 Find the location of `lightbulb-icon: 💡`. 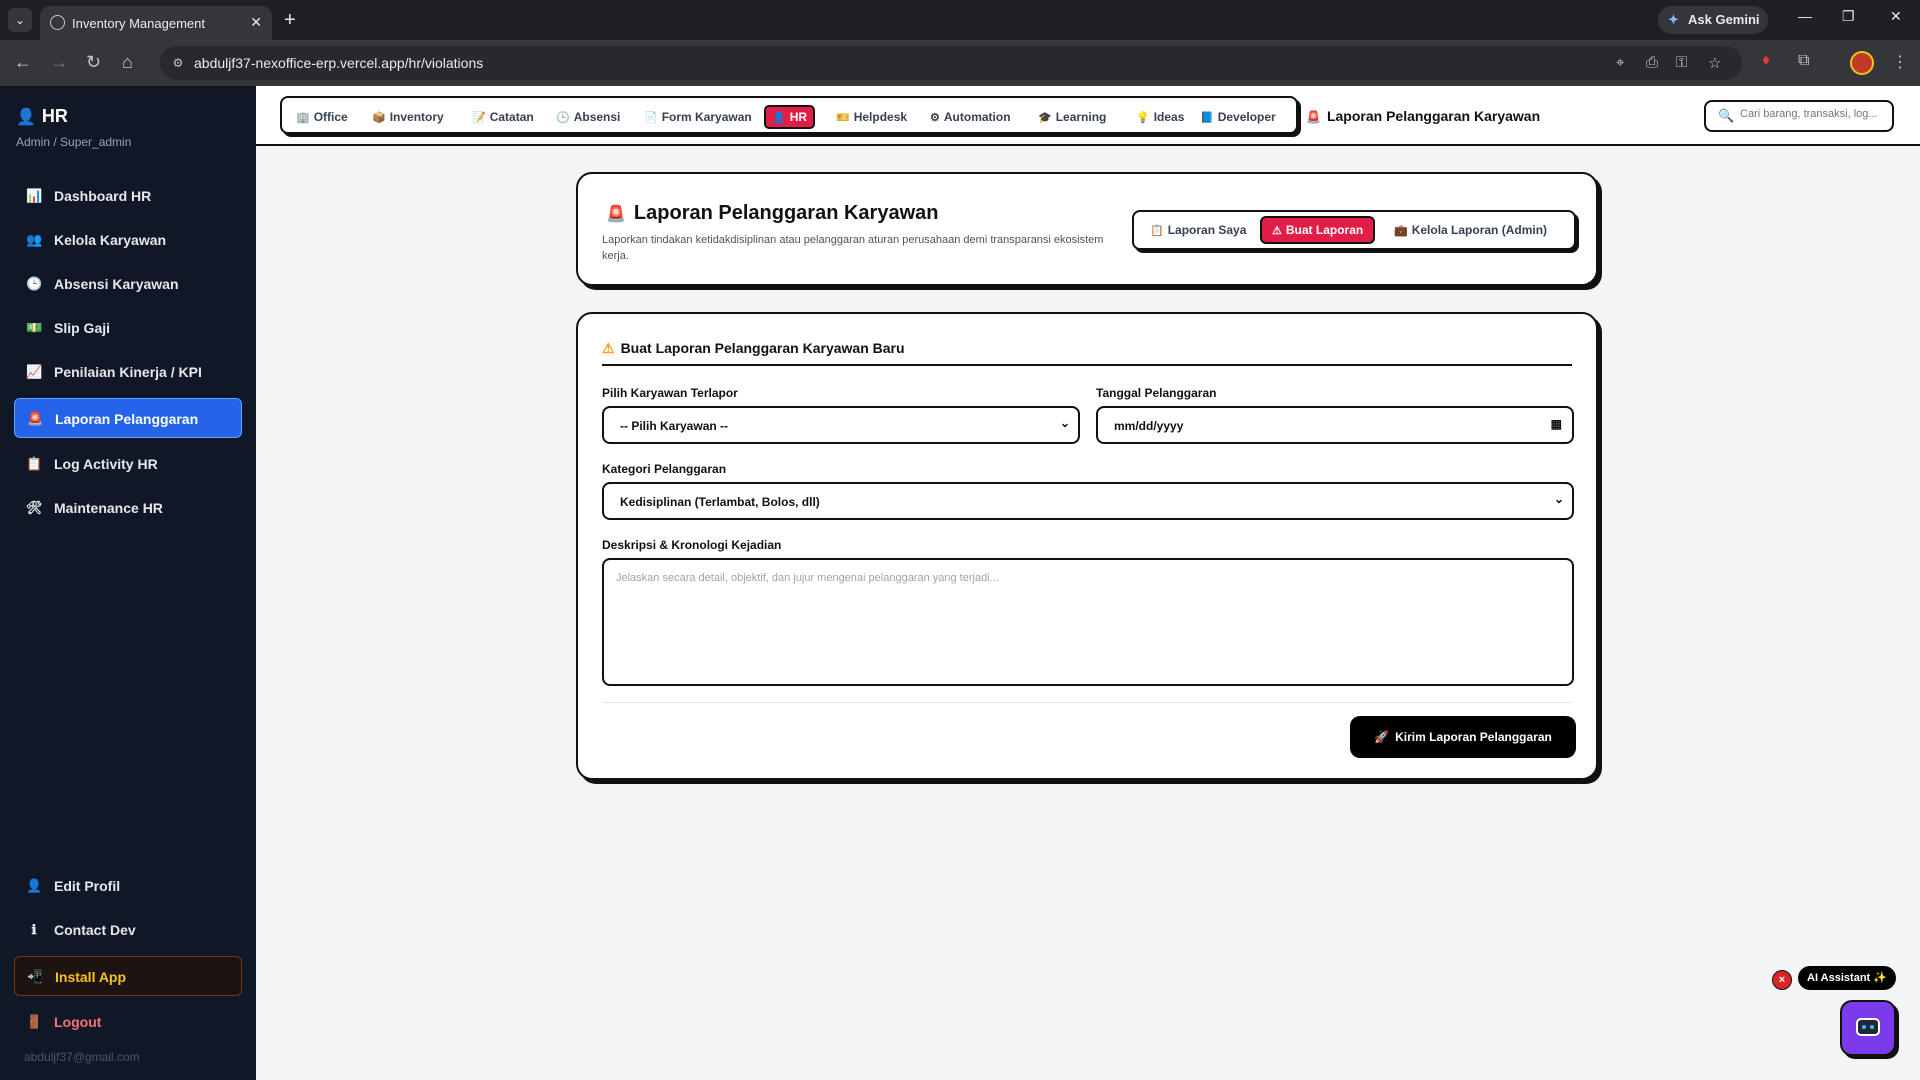

lightbulb-icon: 💡 is located at coordinates (1143, 118).